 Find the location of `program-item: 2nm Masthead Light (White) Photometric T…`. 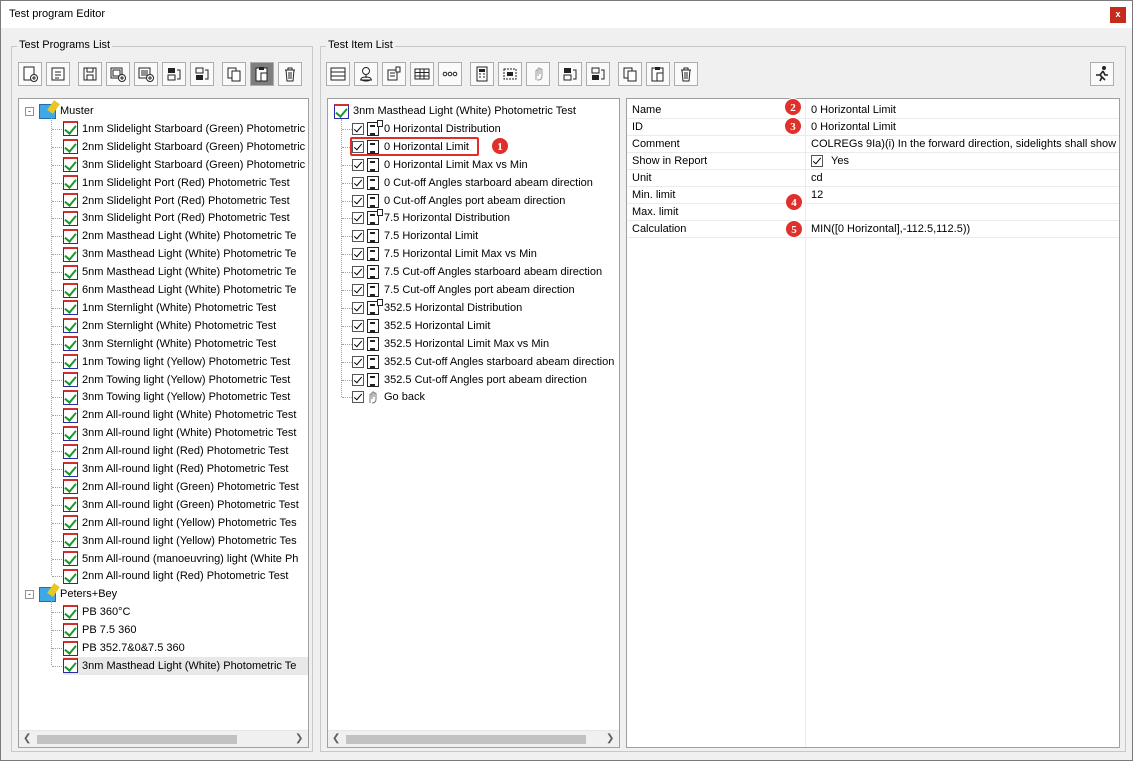

program-item: 2nm Masthead Light (White) Photometric T… is located at coordinates (179, 236).